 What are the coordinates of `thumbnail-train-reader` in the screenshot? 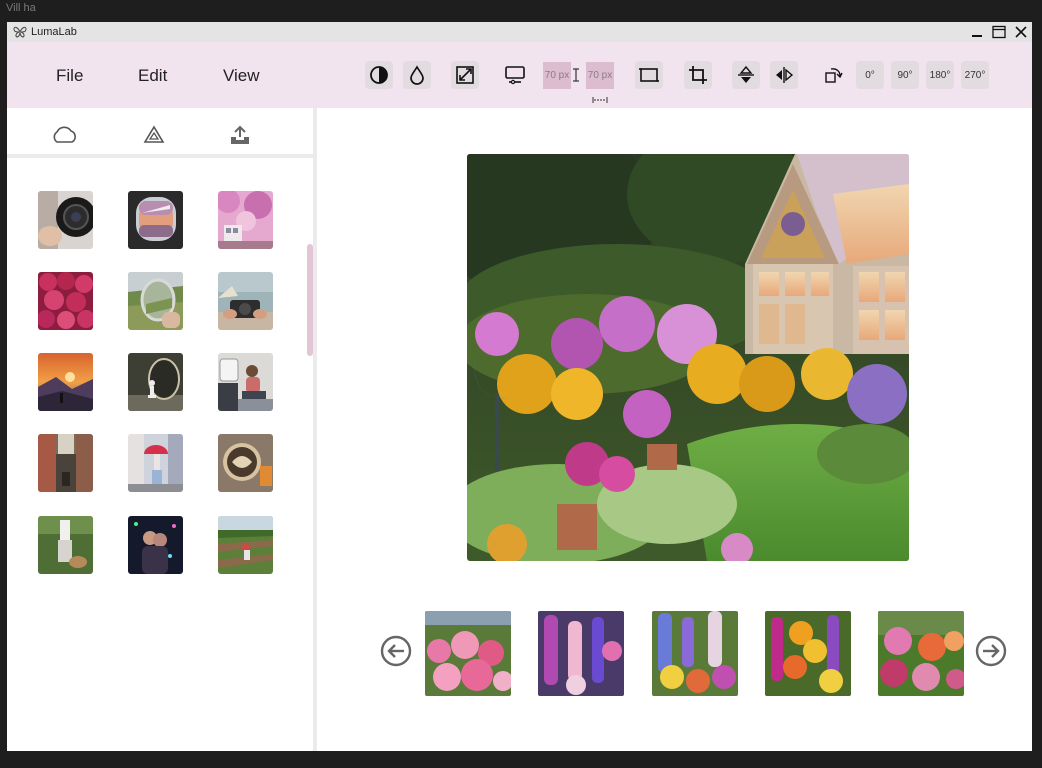 It's located at (245, 382).